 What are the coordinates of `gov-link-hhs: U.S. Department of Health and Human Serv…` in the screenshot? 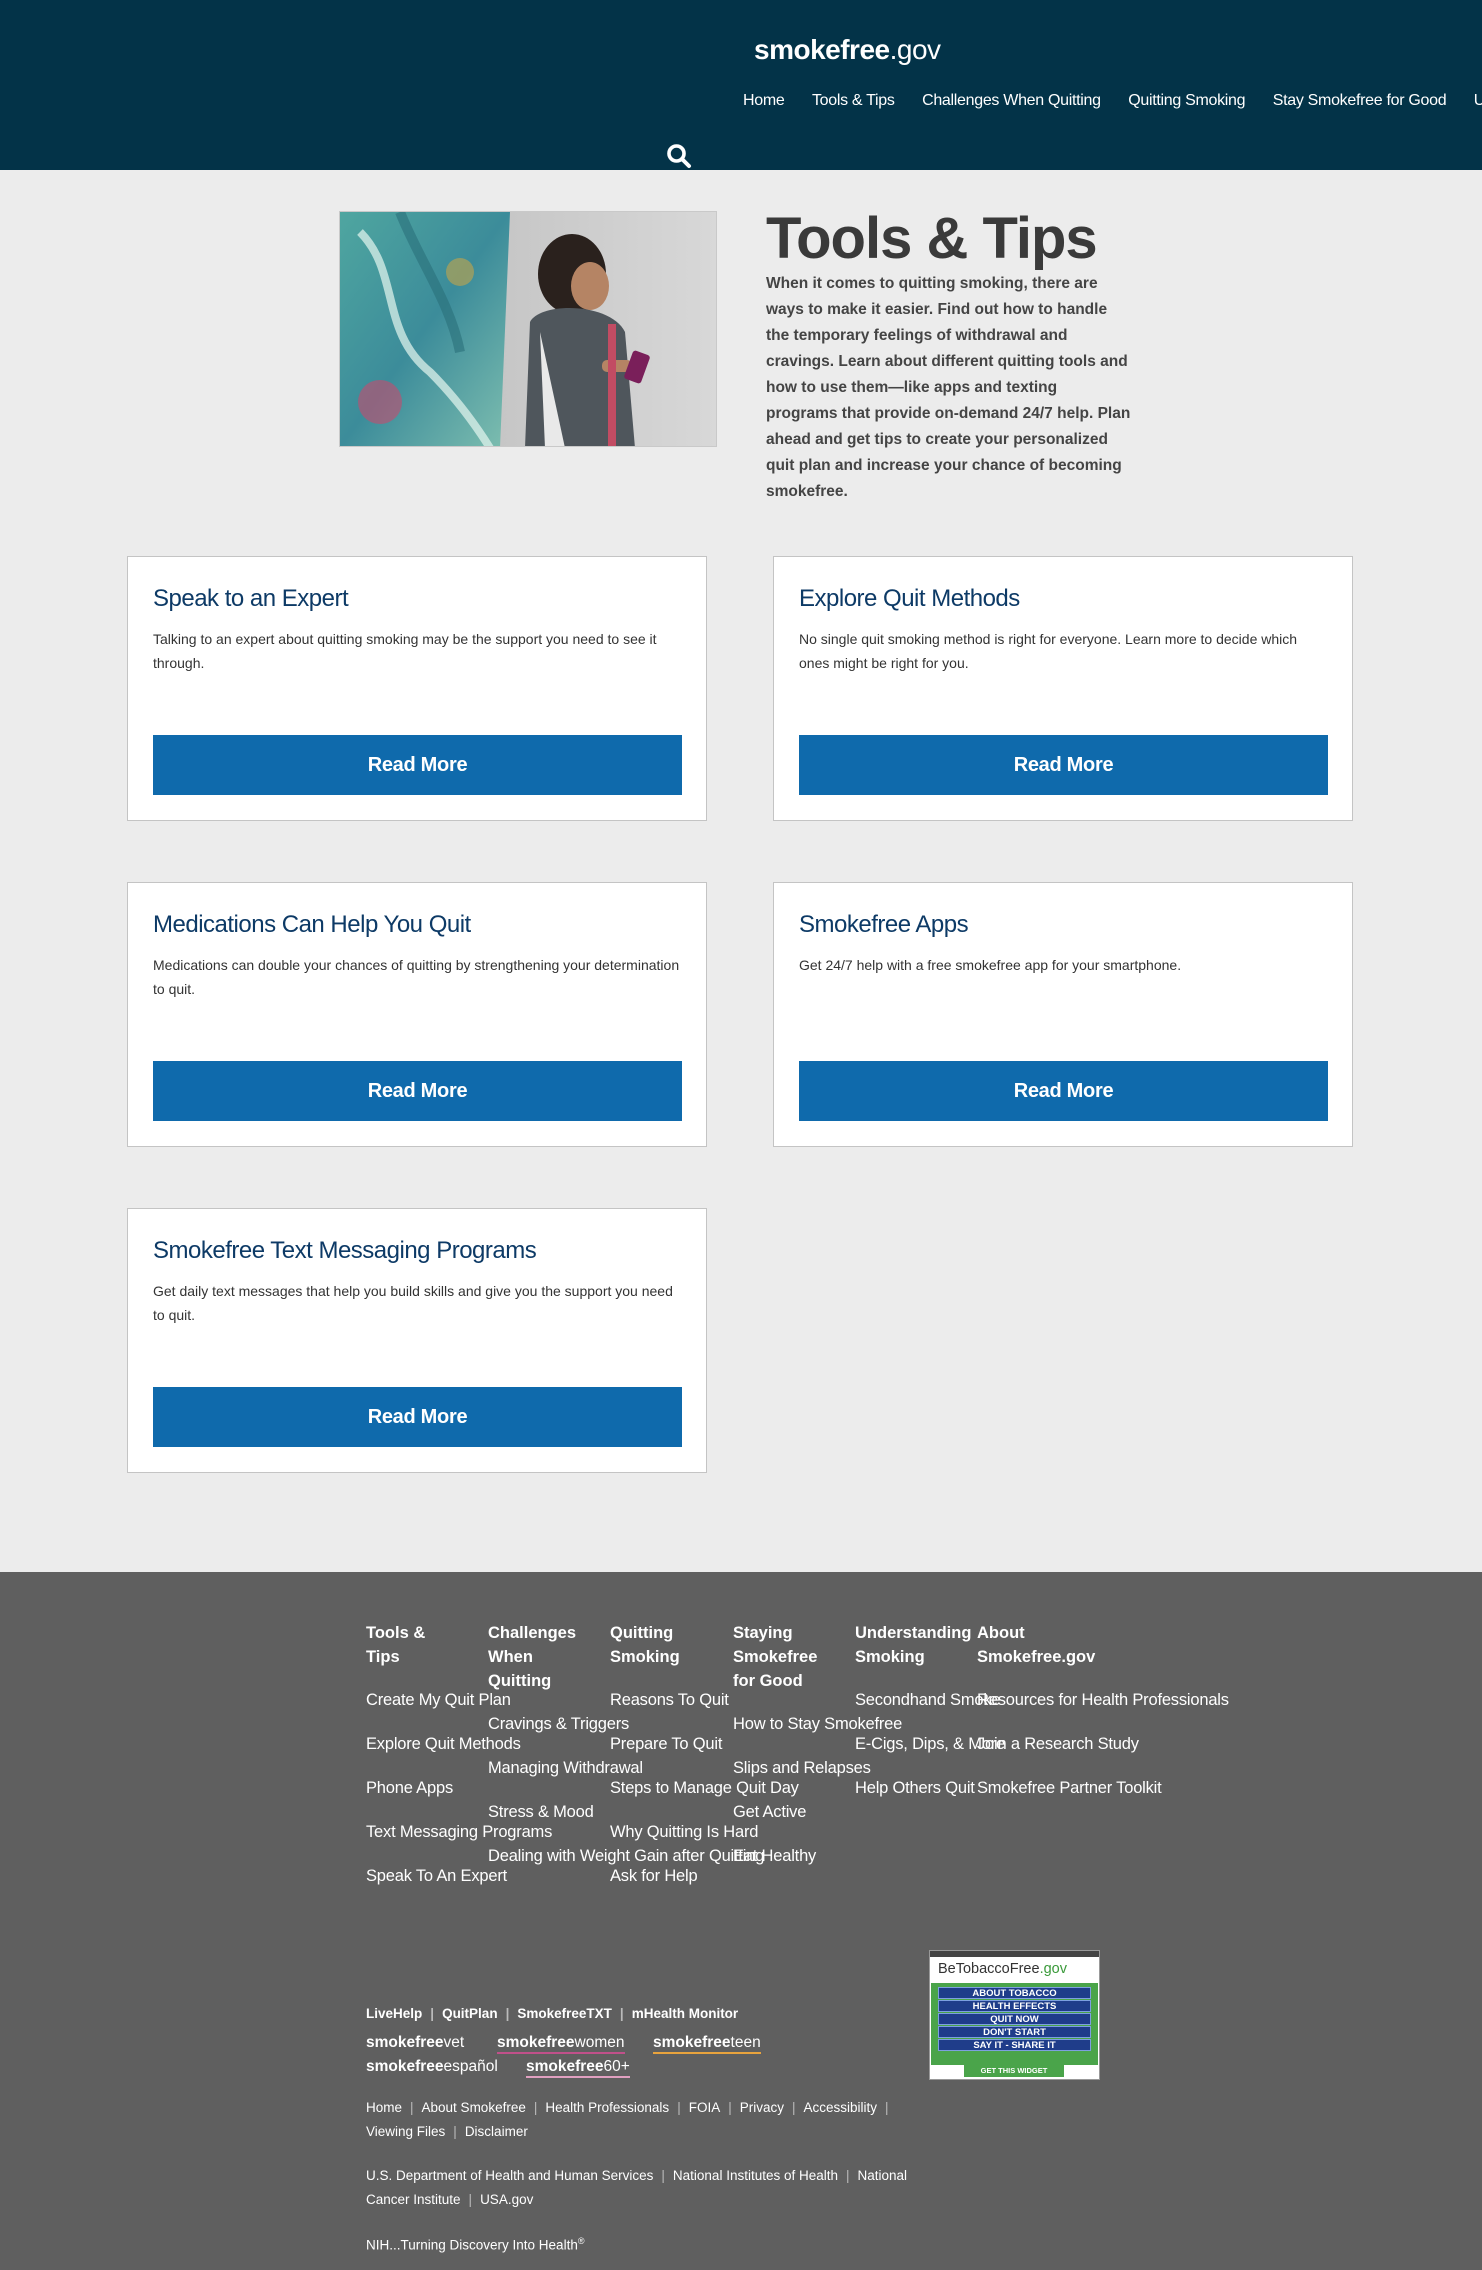 It's located at (509, 2175).